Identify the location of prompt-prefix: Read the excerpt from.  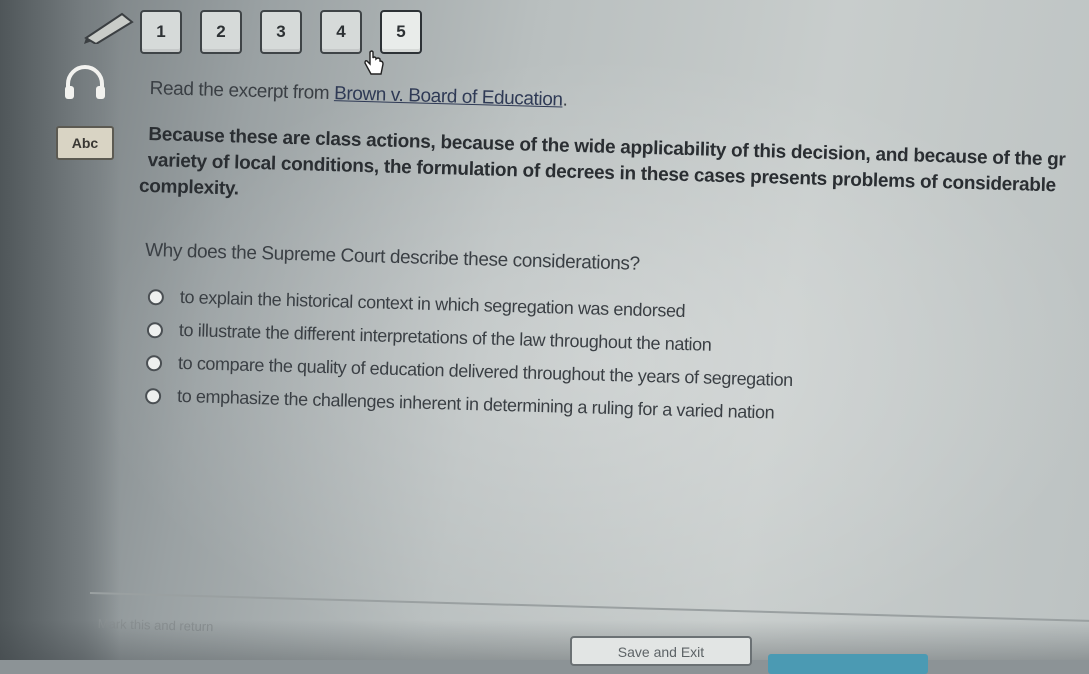
(242, 91).